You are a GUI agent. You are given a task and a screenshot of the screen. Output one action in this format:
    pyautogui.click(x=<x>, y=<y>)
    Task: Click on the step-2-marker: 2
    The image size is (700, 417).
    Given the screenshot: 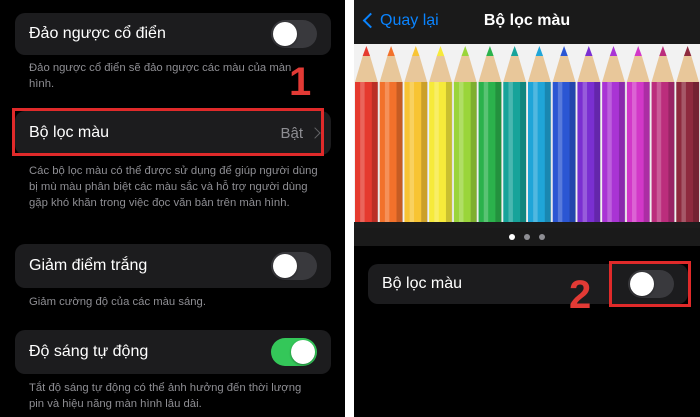 What is the action you would take?
    pyautogui.click(x=580, y=295)
    